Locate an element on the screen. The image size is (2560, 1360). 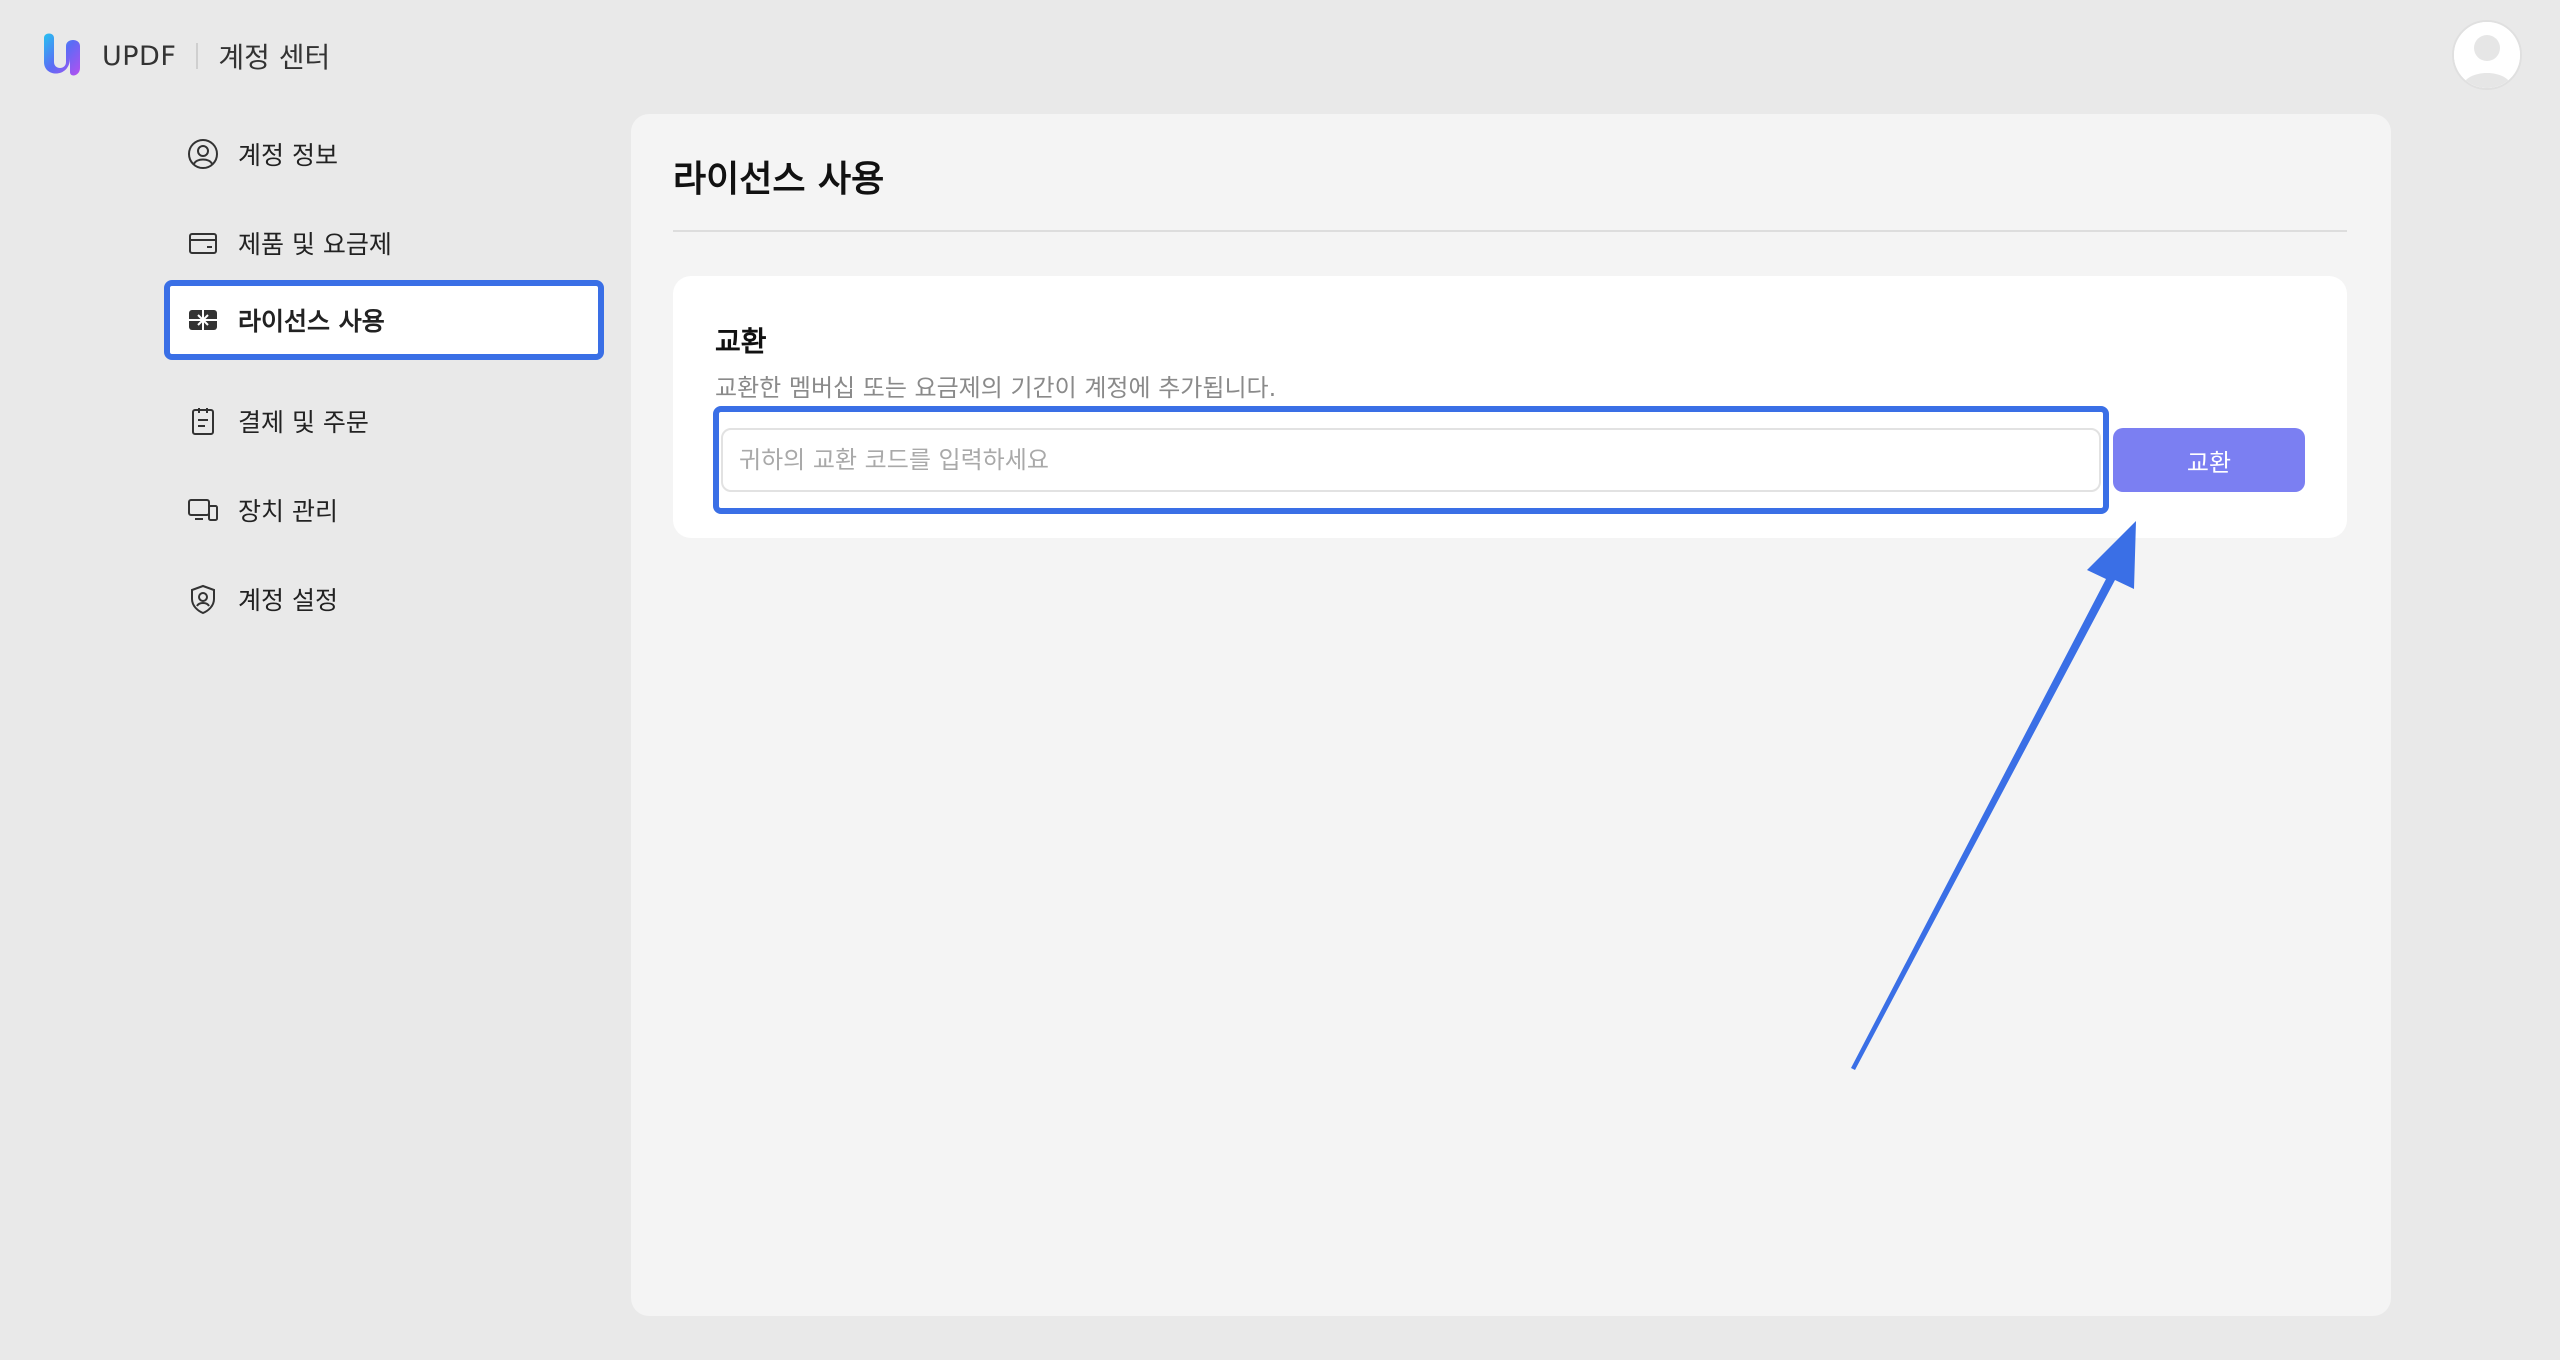
redeem-card-title: 교환 is located at coordinates (741, 341).